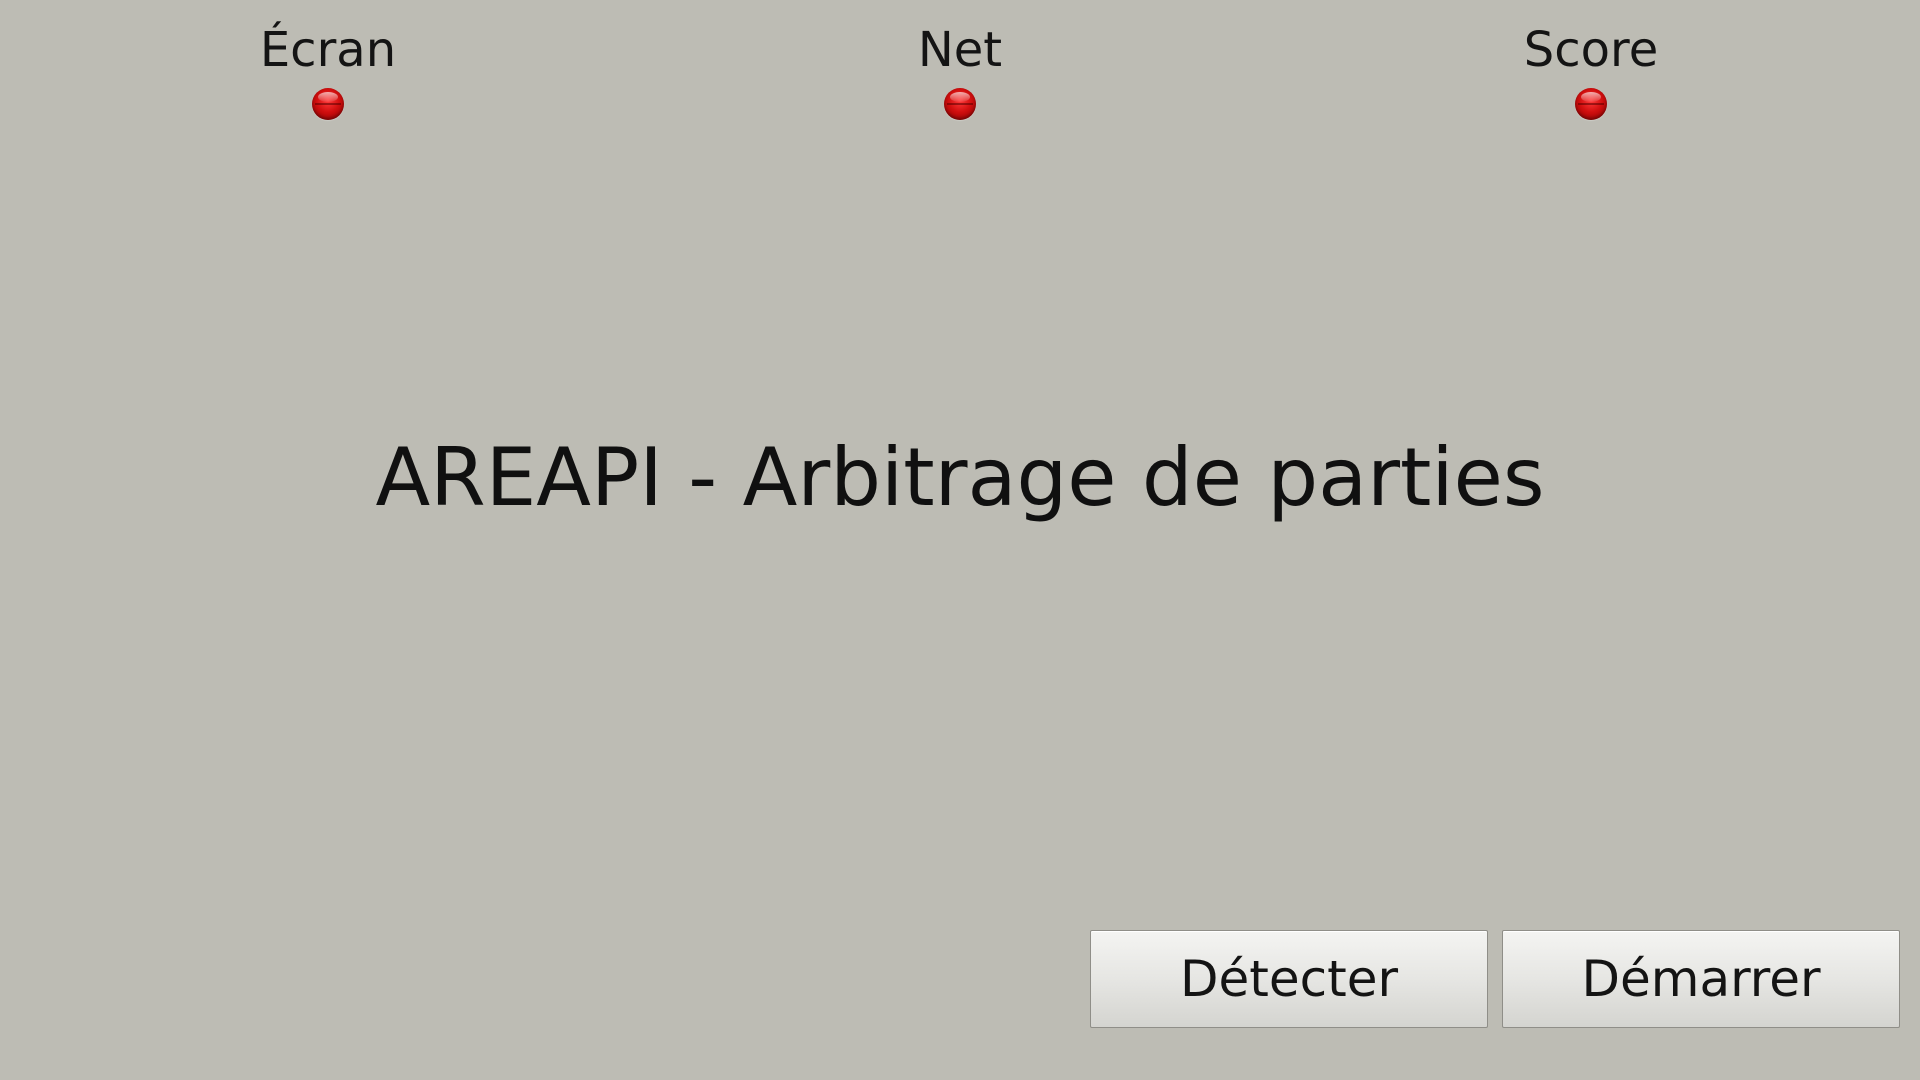 This screenshot has height=1080, width=1920. What do you see at coordinates (1701, 979) in the screenshot?
I see `start-button: Démarrer` at bounding box center [1701, 979].